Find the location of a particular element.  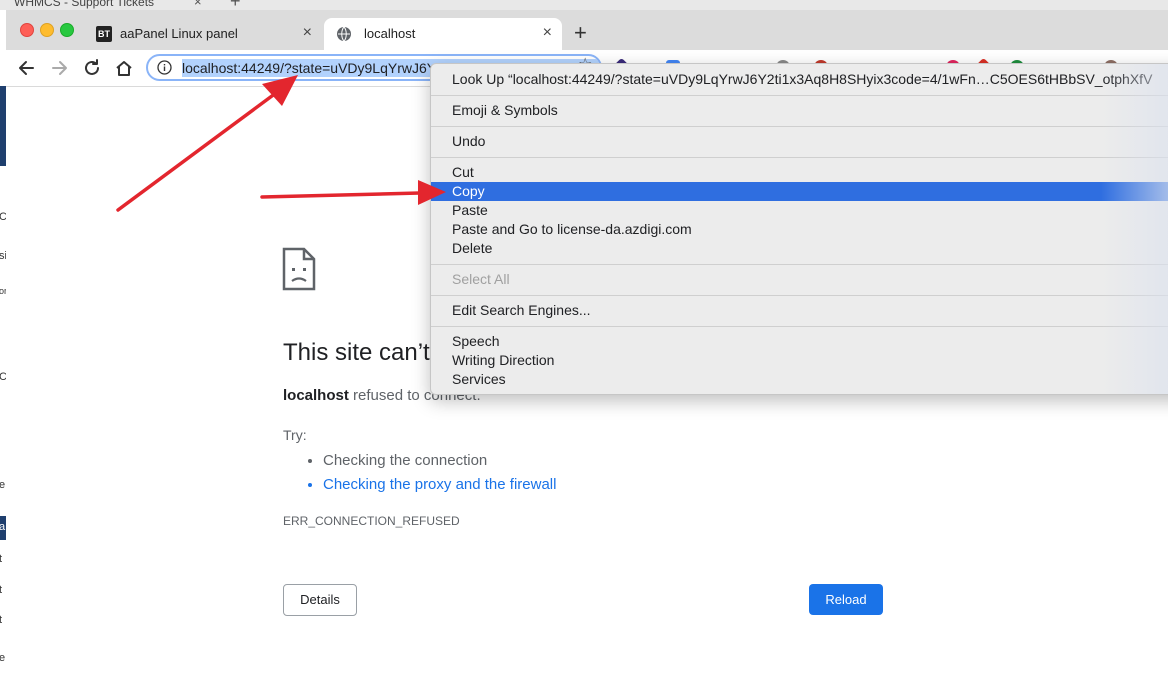

maximize-window-button is located at coordinates (67, 30).